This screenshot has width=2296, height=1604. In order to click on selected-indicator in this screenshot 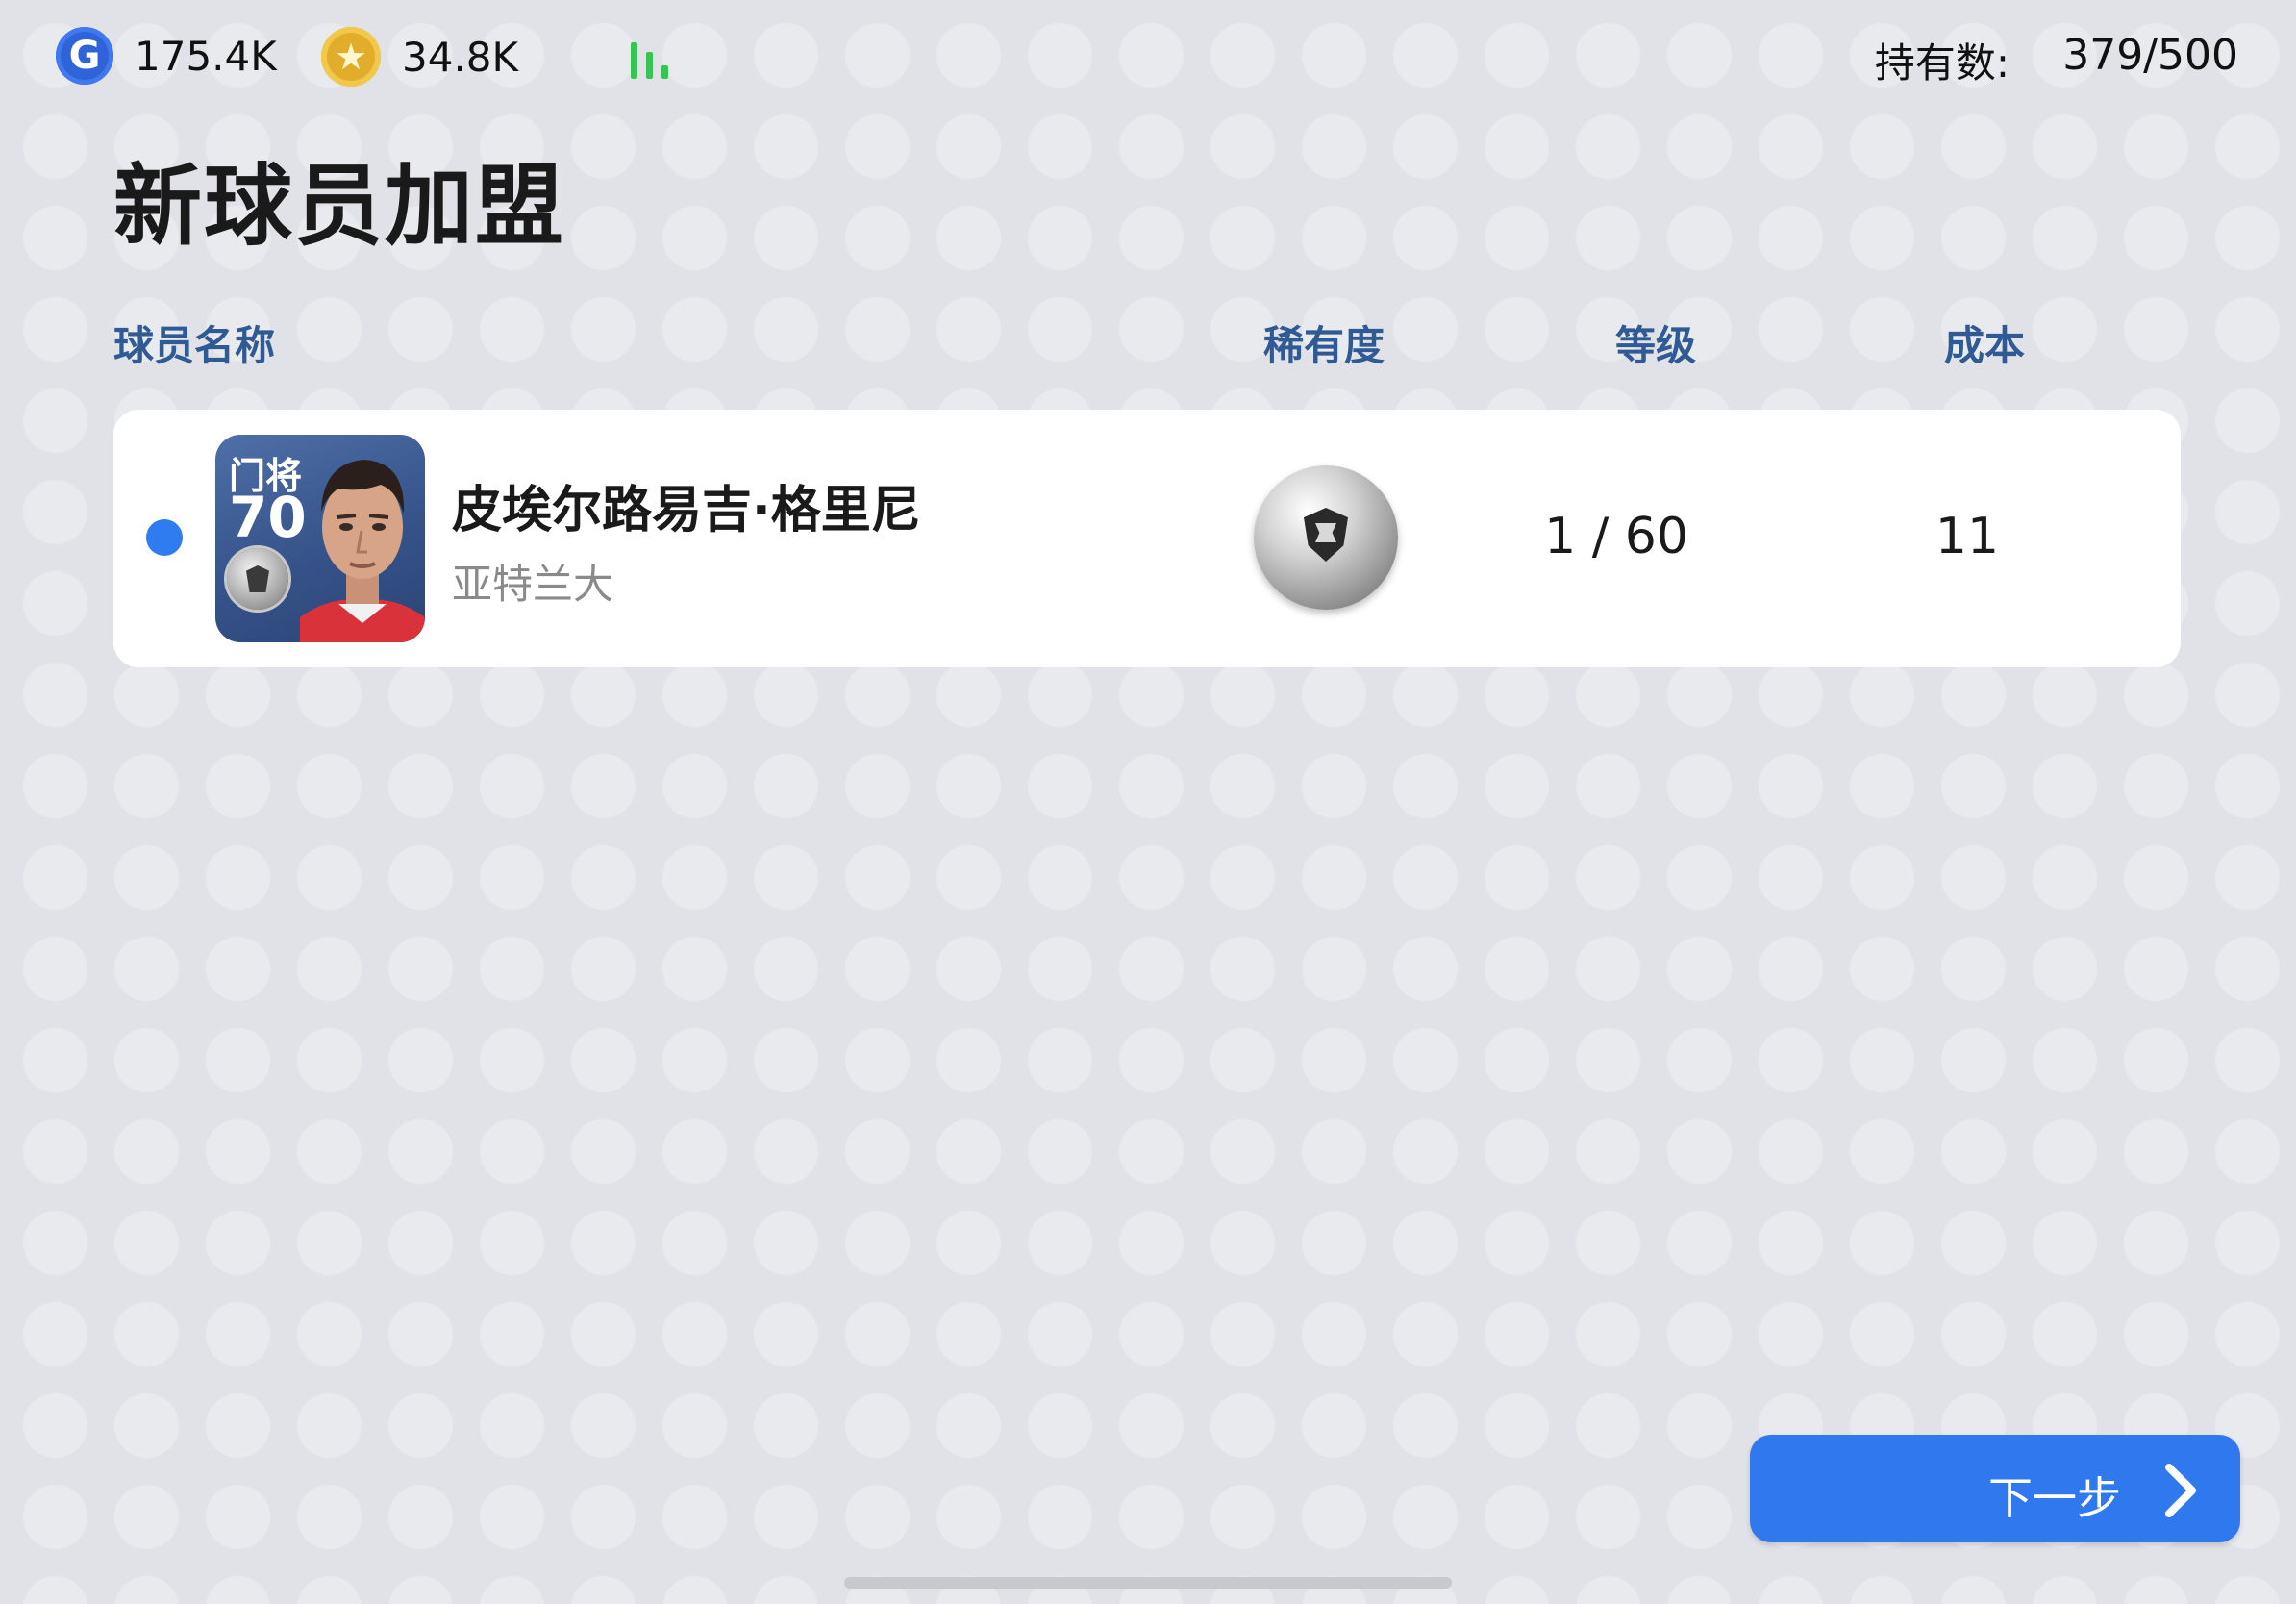, I will do `click(164, 537)`.